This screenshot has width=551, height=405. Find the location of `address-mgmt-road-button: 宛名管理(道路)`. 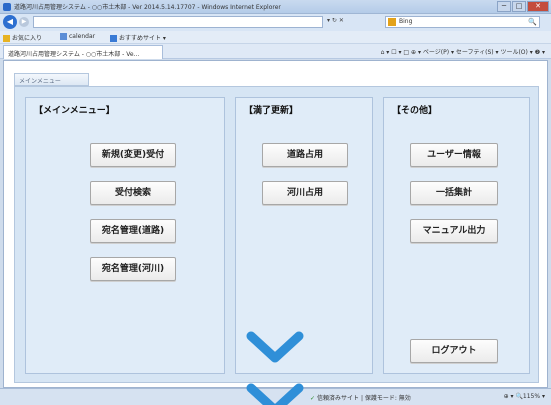

address-mgmt-road-button: 宛名管理(道路) is located at coordinates (133, 231).